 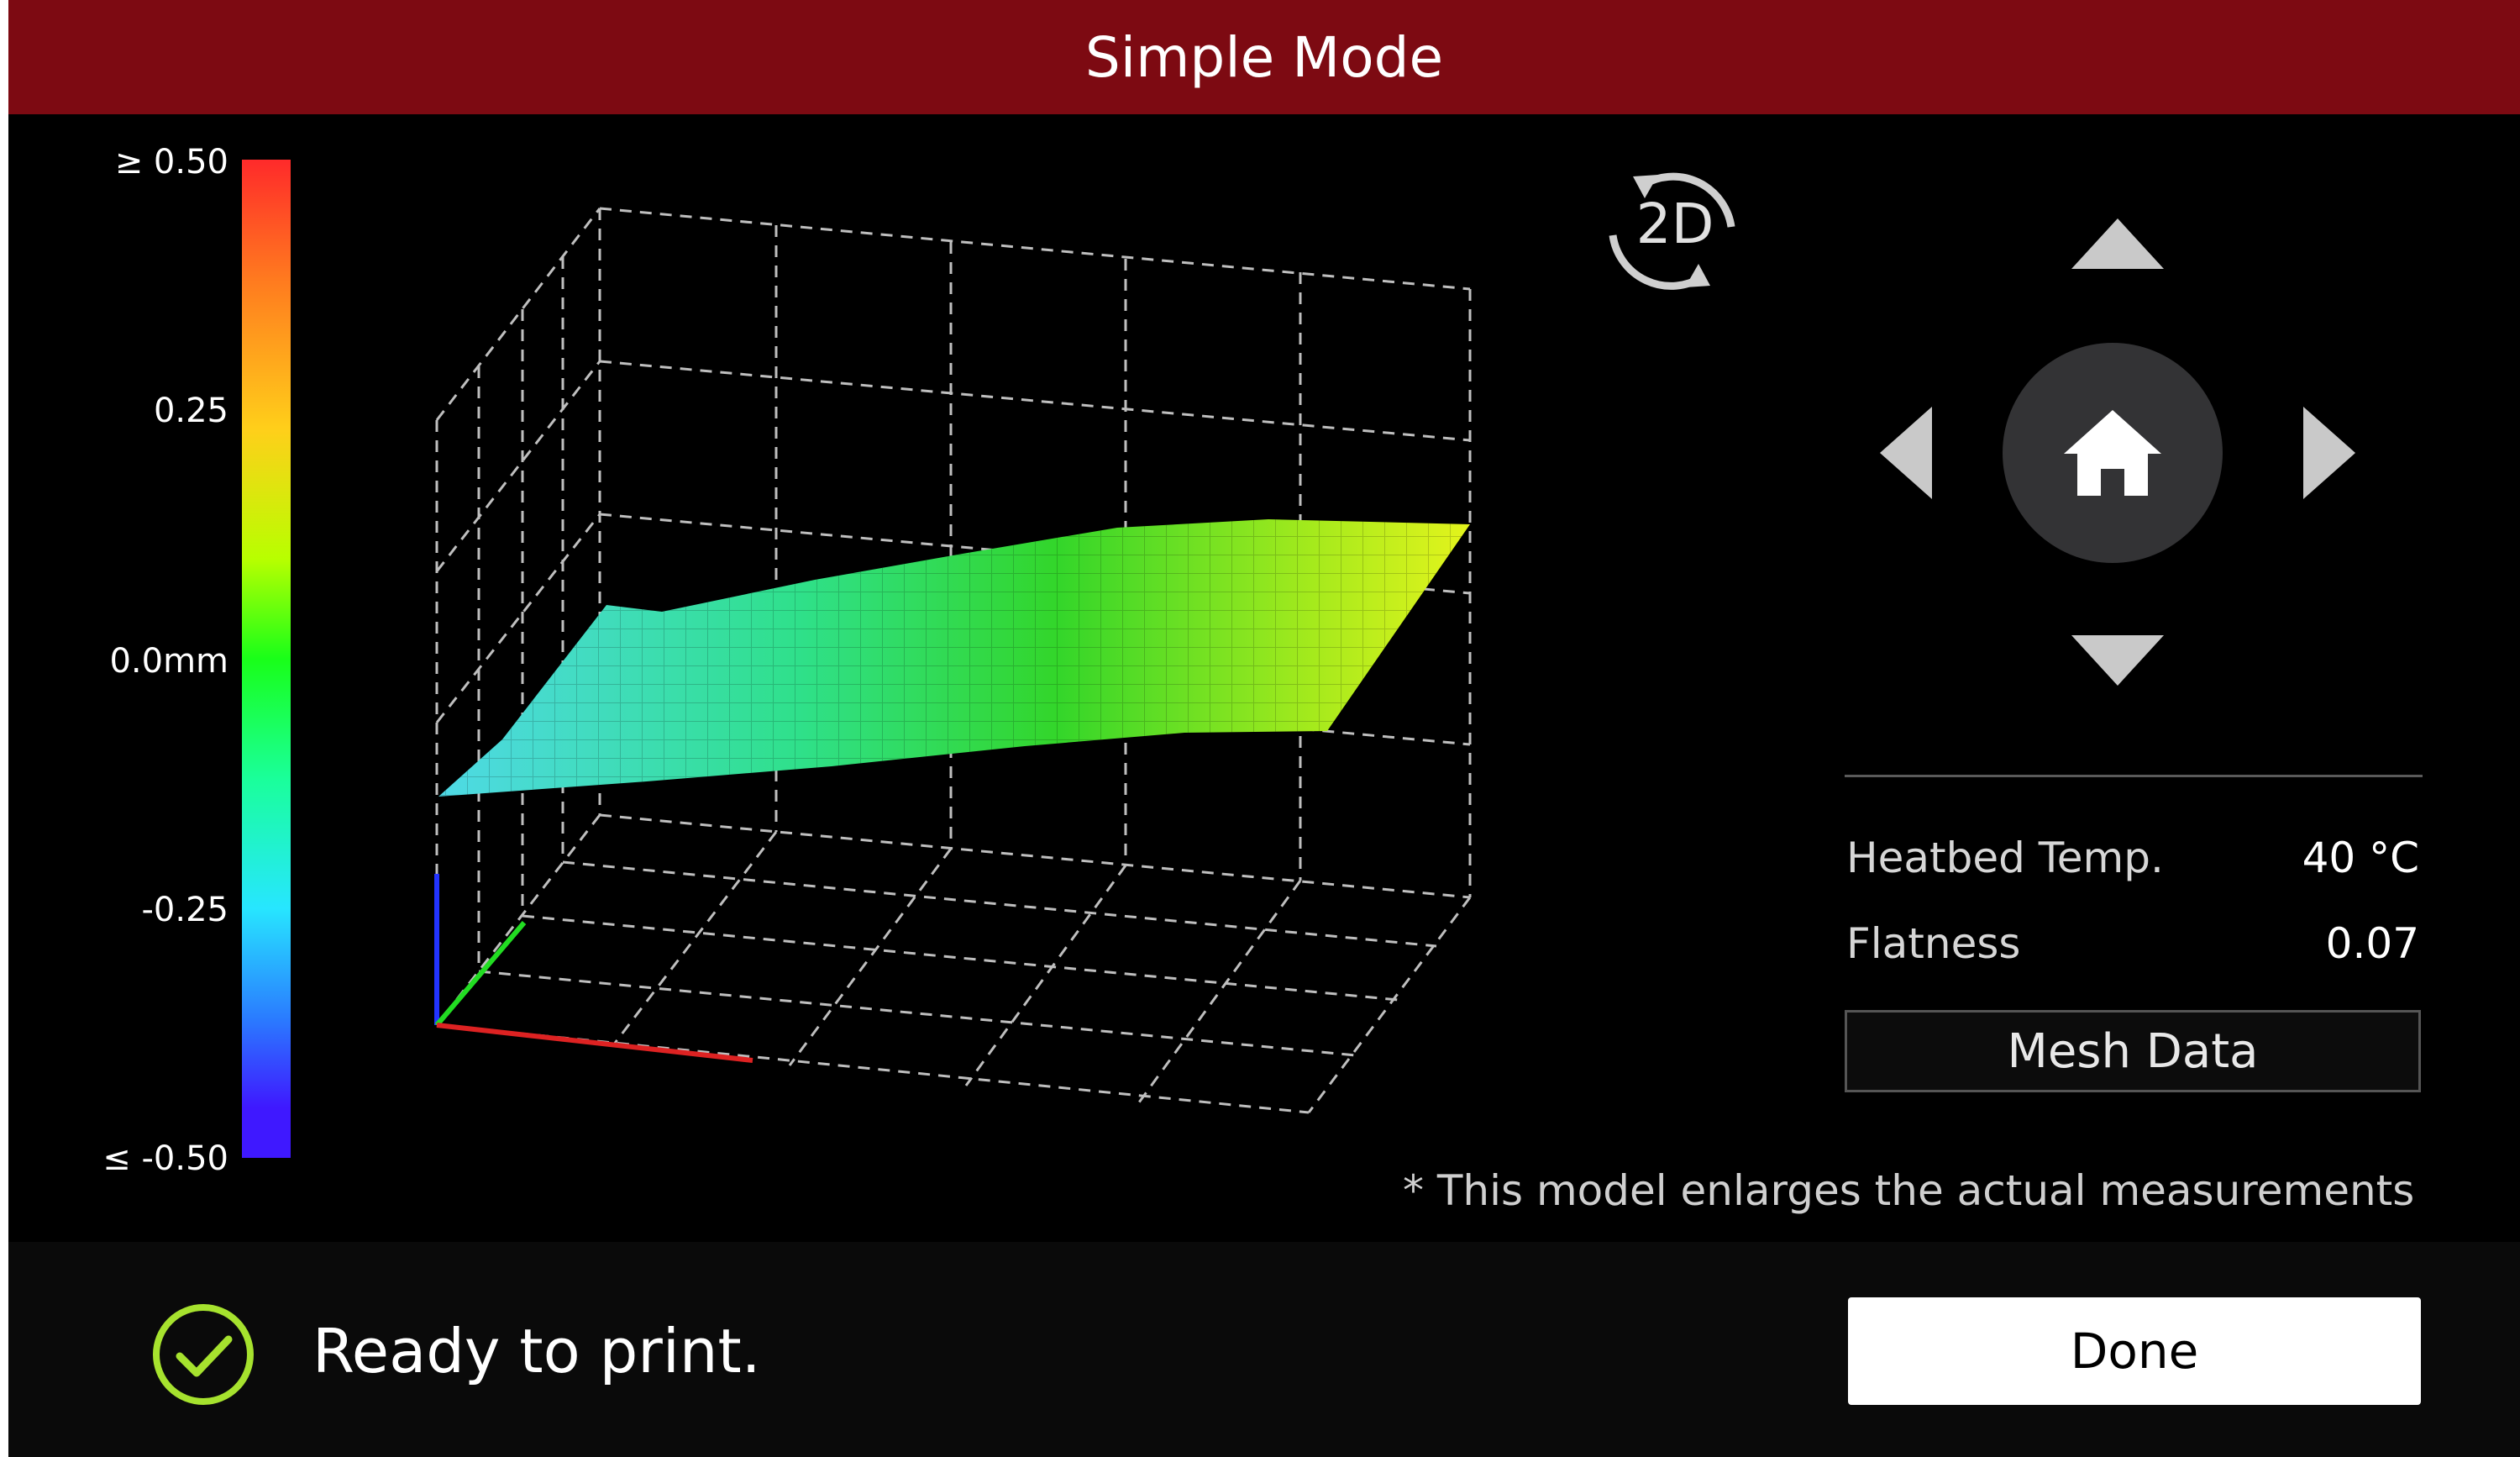 I want to click on arrow-left-icon, so click(x=1906, y=453).